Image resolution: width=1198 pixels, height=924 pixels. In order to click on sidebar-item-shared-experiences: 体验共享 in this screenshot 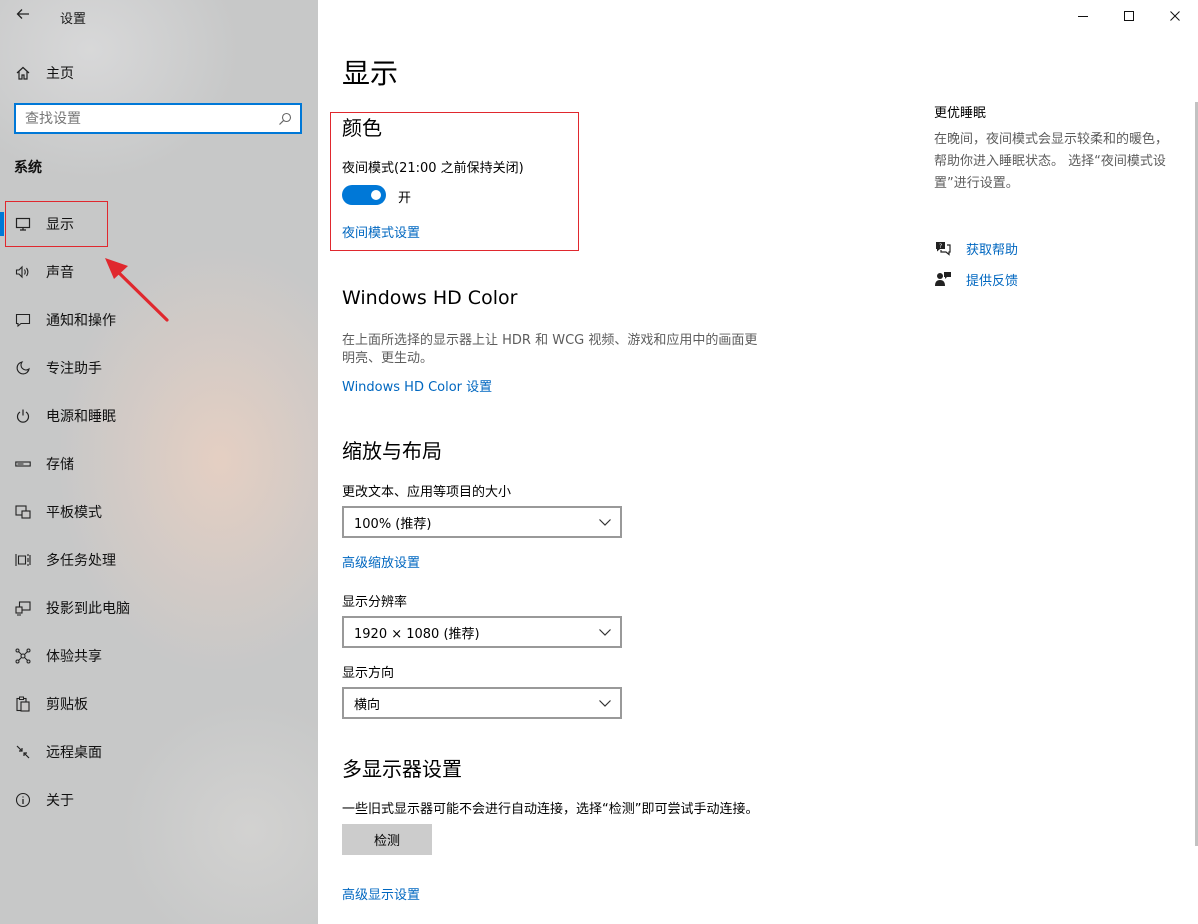, I will do `click(159, 656)`.